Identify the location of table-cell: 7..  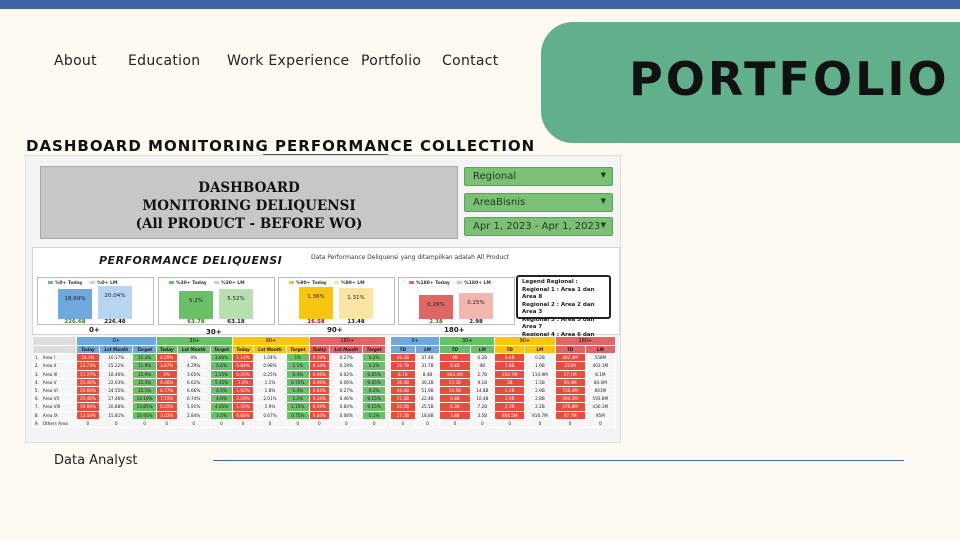
(37, 407).